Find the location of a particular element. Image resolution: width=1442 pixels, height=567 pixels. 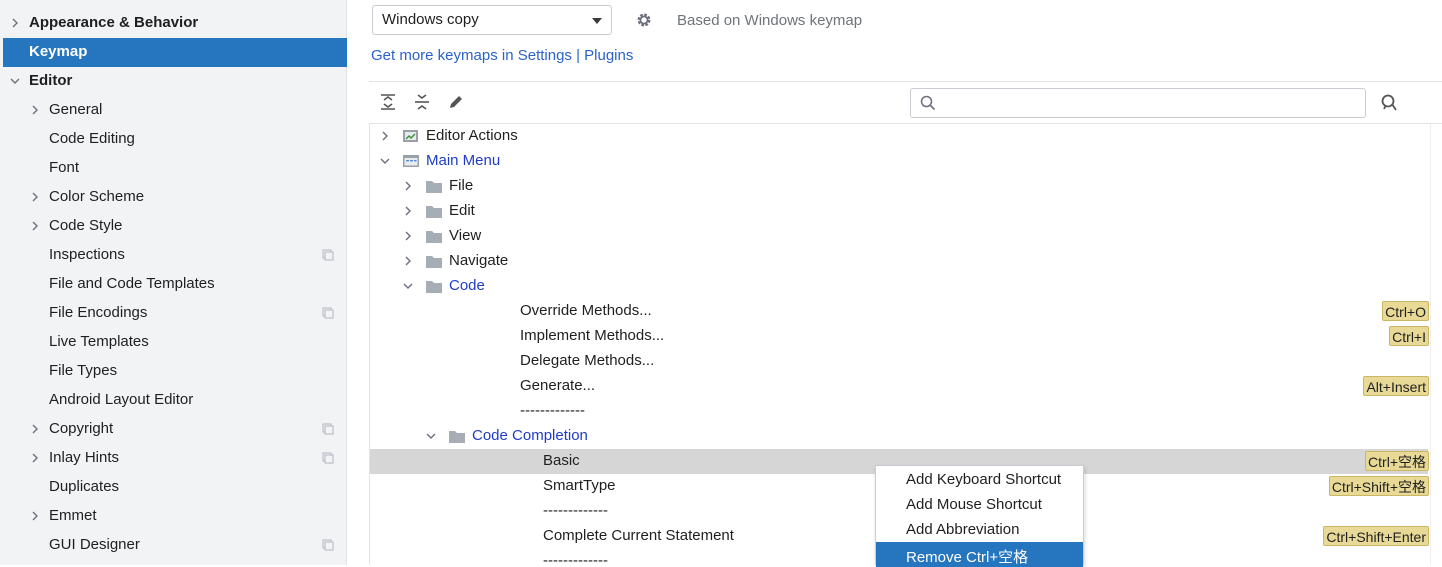

tree-row: Code is located at coordinates (899, 286).